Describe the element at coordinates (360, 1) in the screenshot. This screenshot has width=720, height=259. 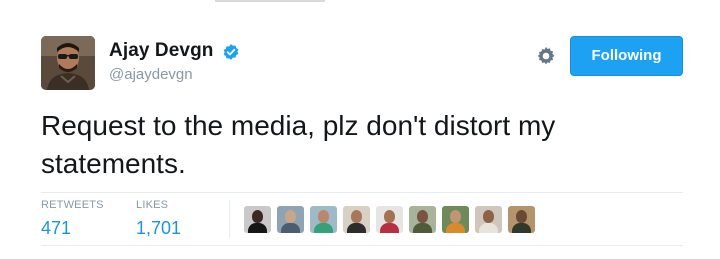
I see `top-edge` at that location.